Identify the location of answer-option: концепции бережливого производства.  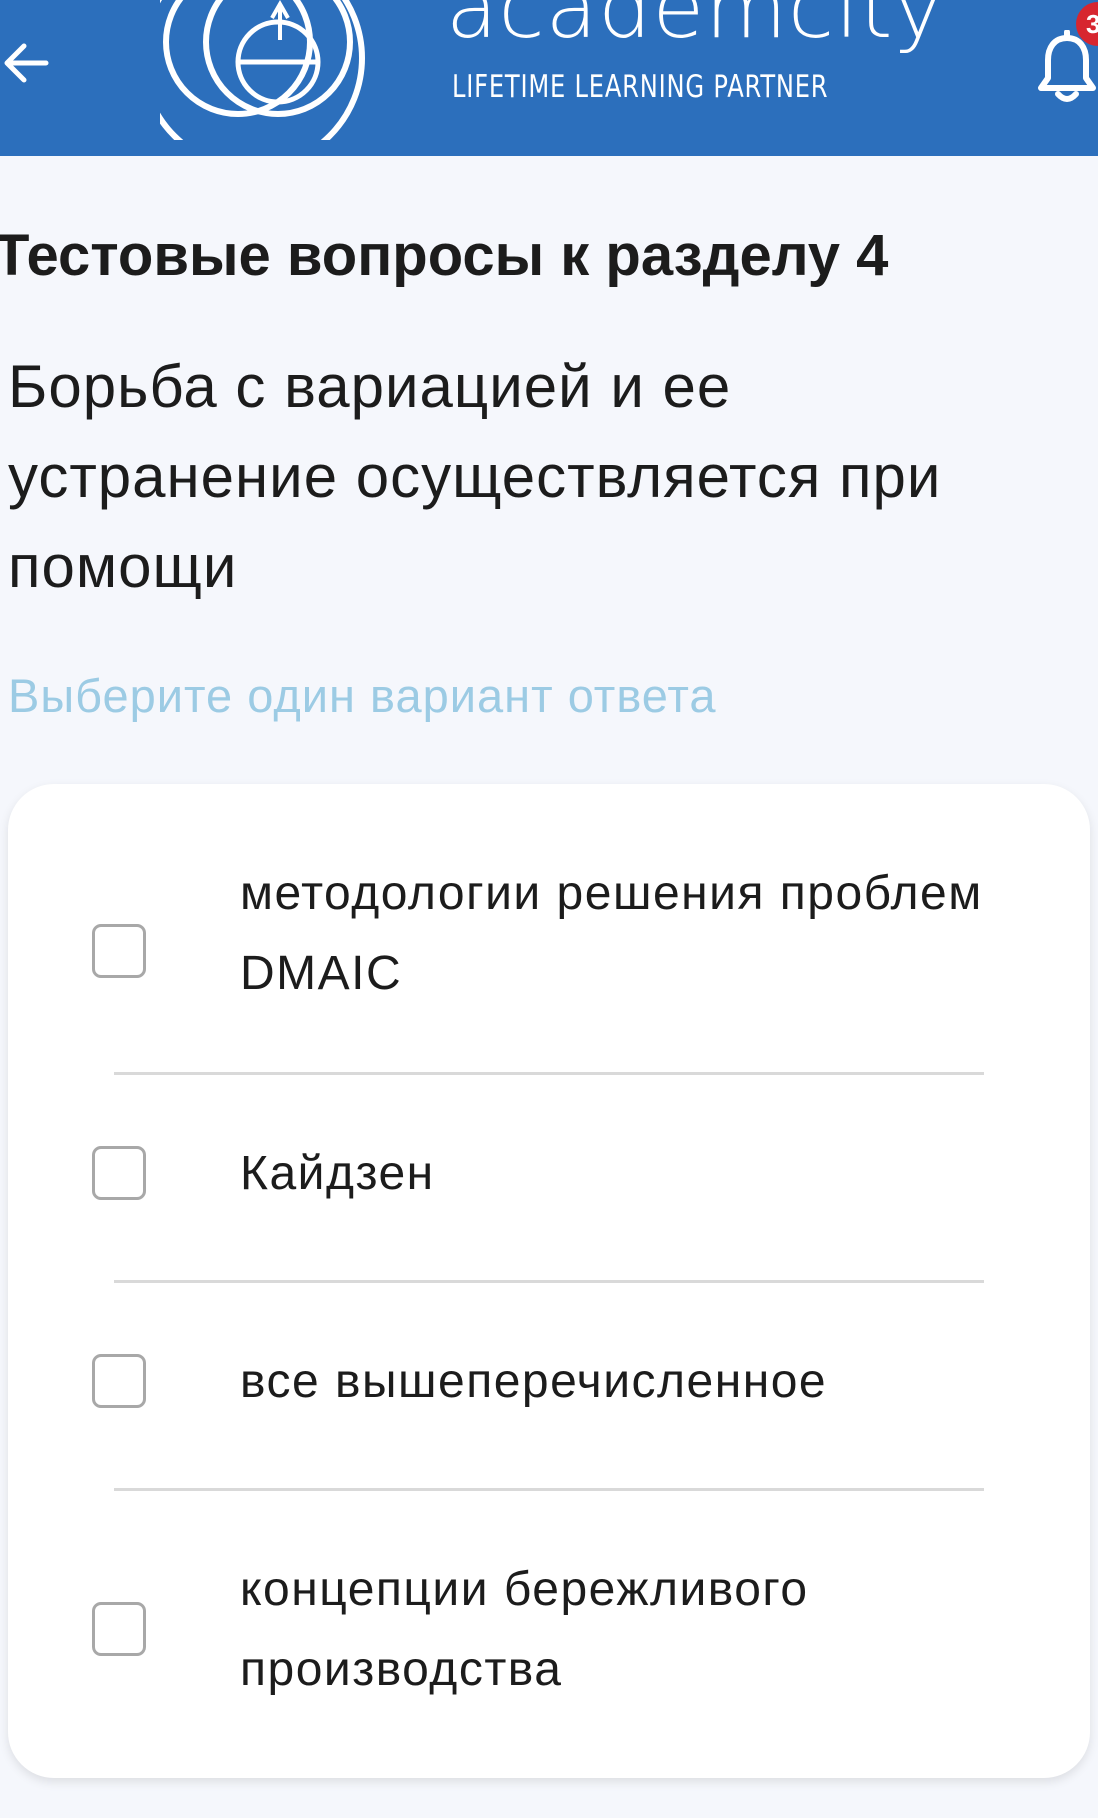
(549, 1630).